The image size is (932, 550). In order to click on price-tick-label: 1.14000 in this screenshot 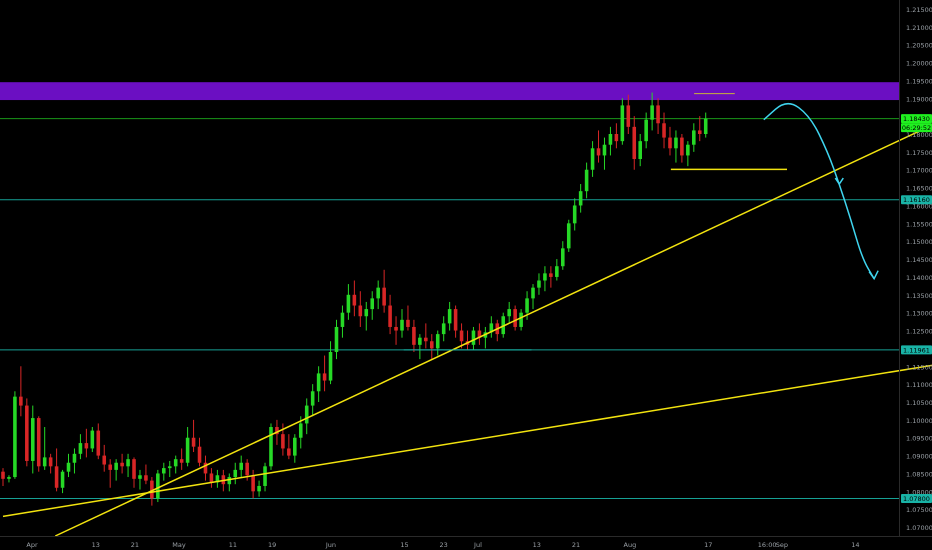, I will do `click(919, 278)`.